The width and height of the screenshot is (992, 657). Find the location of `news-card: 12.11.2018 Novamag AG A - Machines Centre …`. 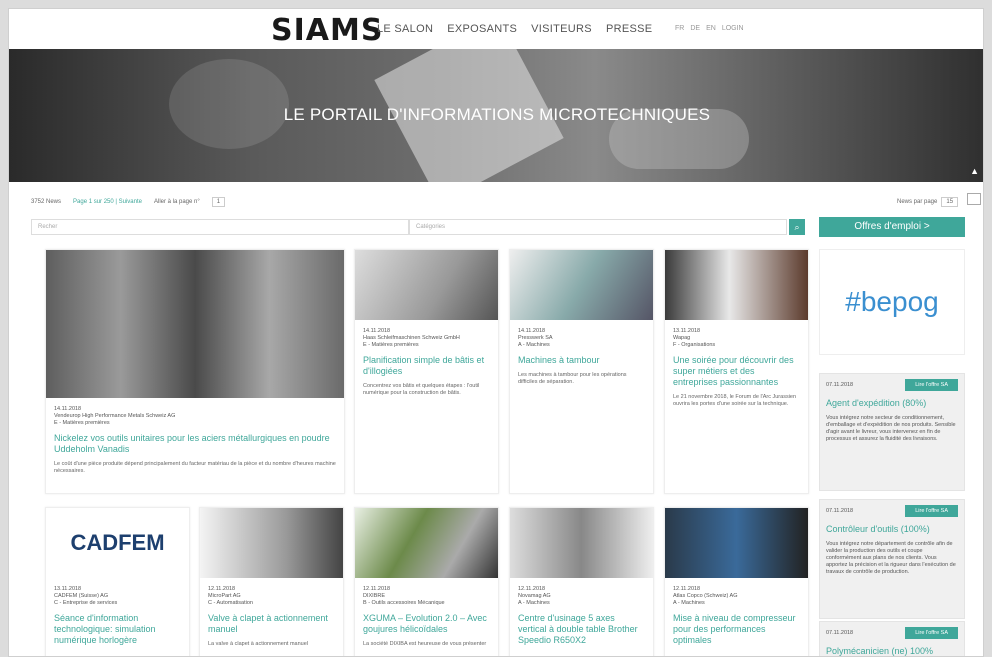

news-card: 12.11.2018 Novamag AG A - Machines Centre … is located at coordinates (581, 581).